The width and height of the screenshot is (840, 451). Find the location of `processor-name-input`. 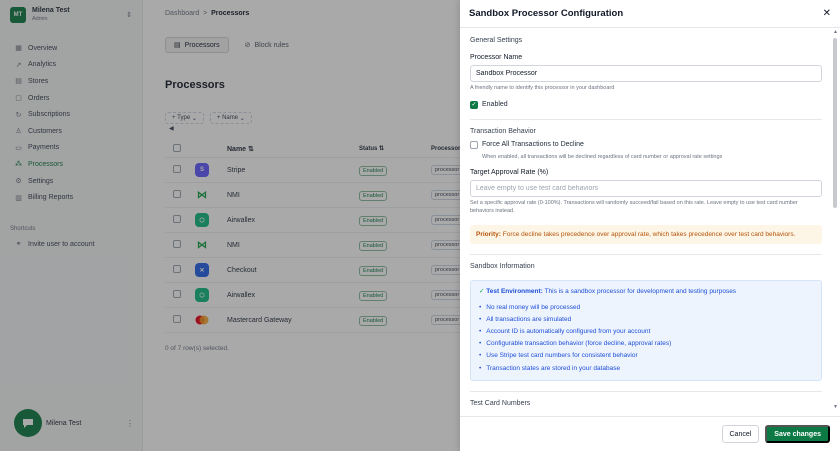

processor-name-input is located at coordinates (646, 73).